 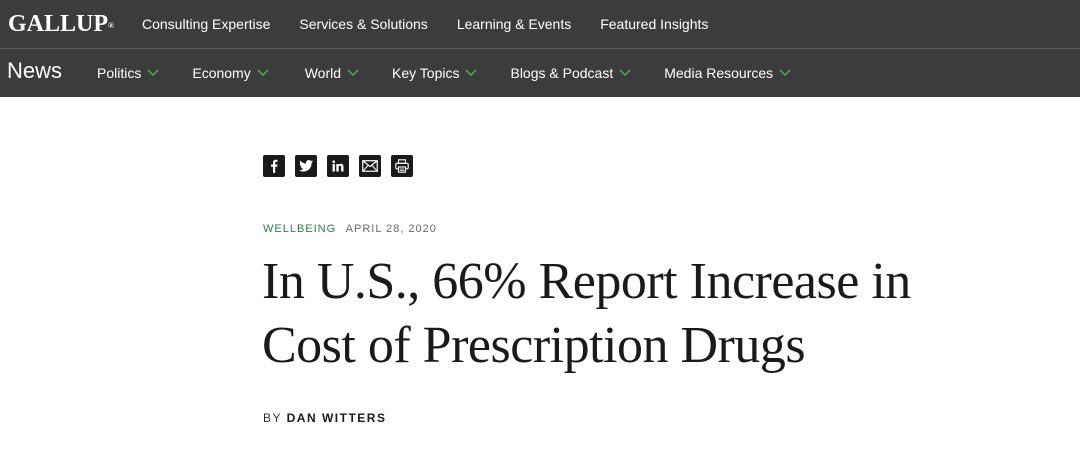 I want to click on nav-services-solutions: Services & Solutions, so click(x=363, y=24).